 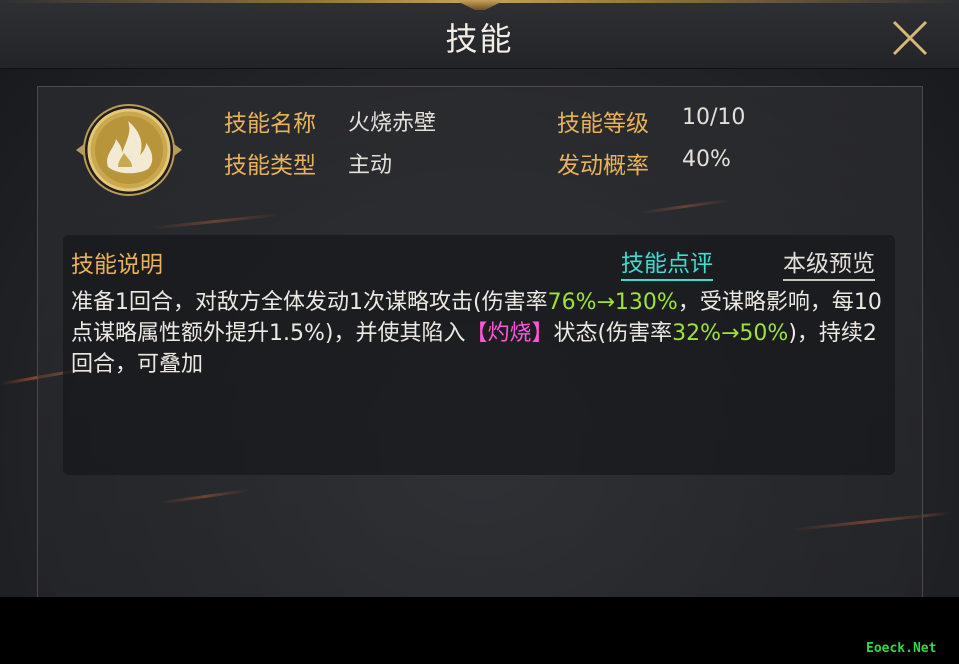 What do you see at coordinates (480, 5) in the screenshot?
I see `title-ornament` at bounding box center [480, 5].